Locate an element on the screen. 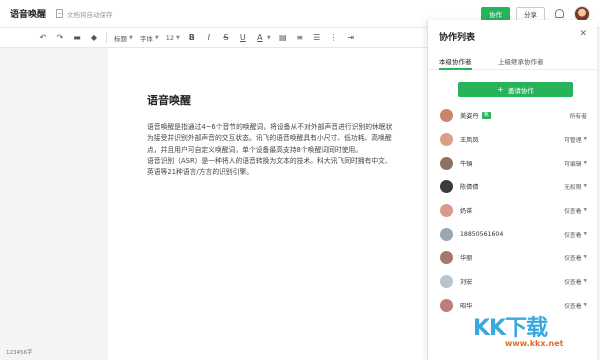 The height and width of the screenshot is (360, 600). member-name: 王凤凤 is located at coordinates (469, 141).